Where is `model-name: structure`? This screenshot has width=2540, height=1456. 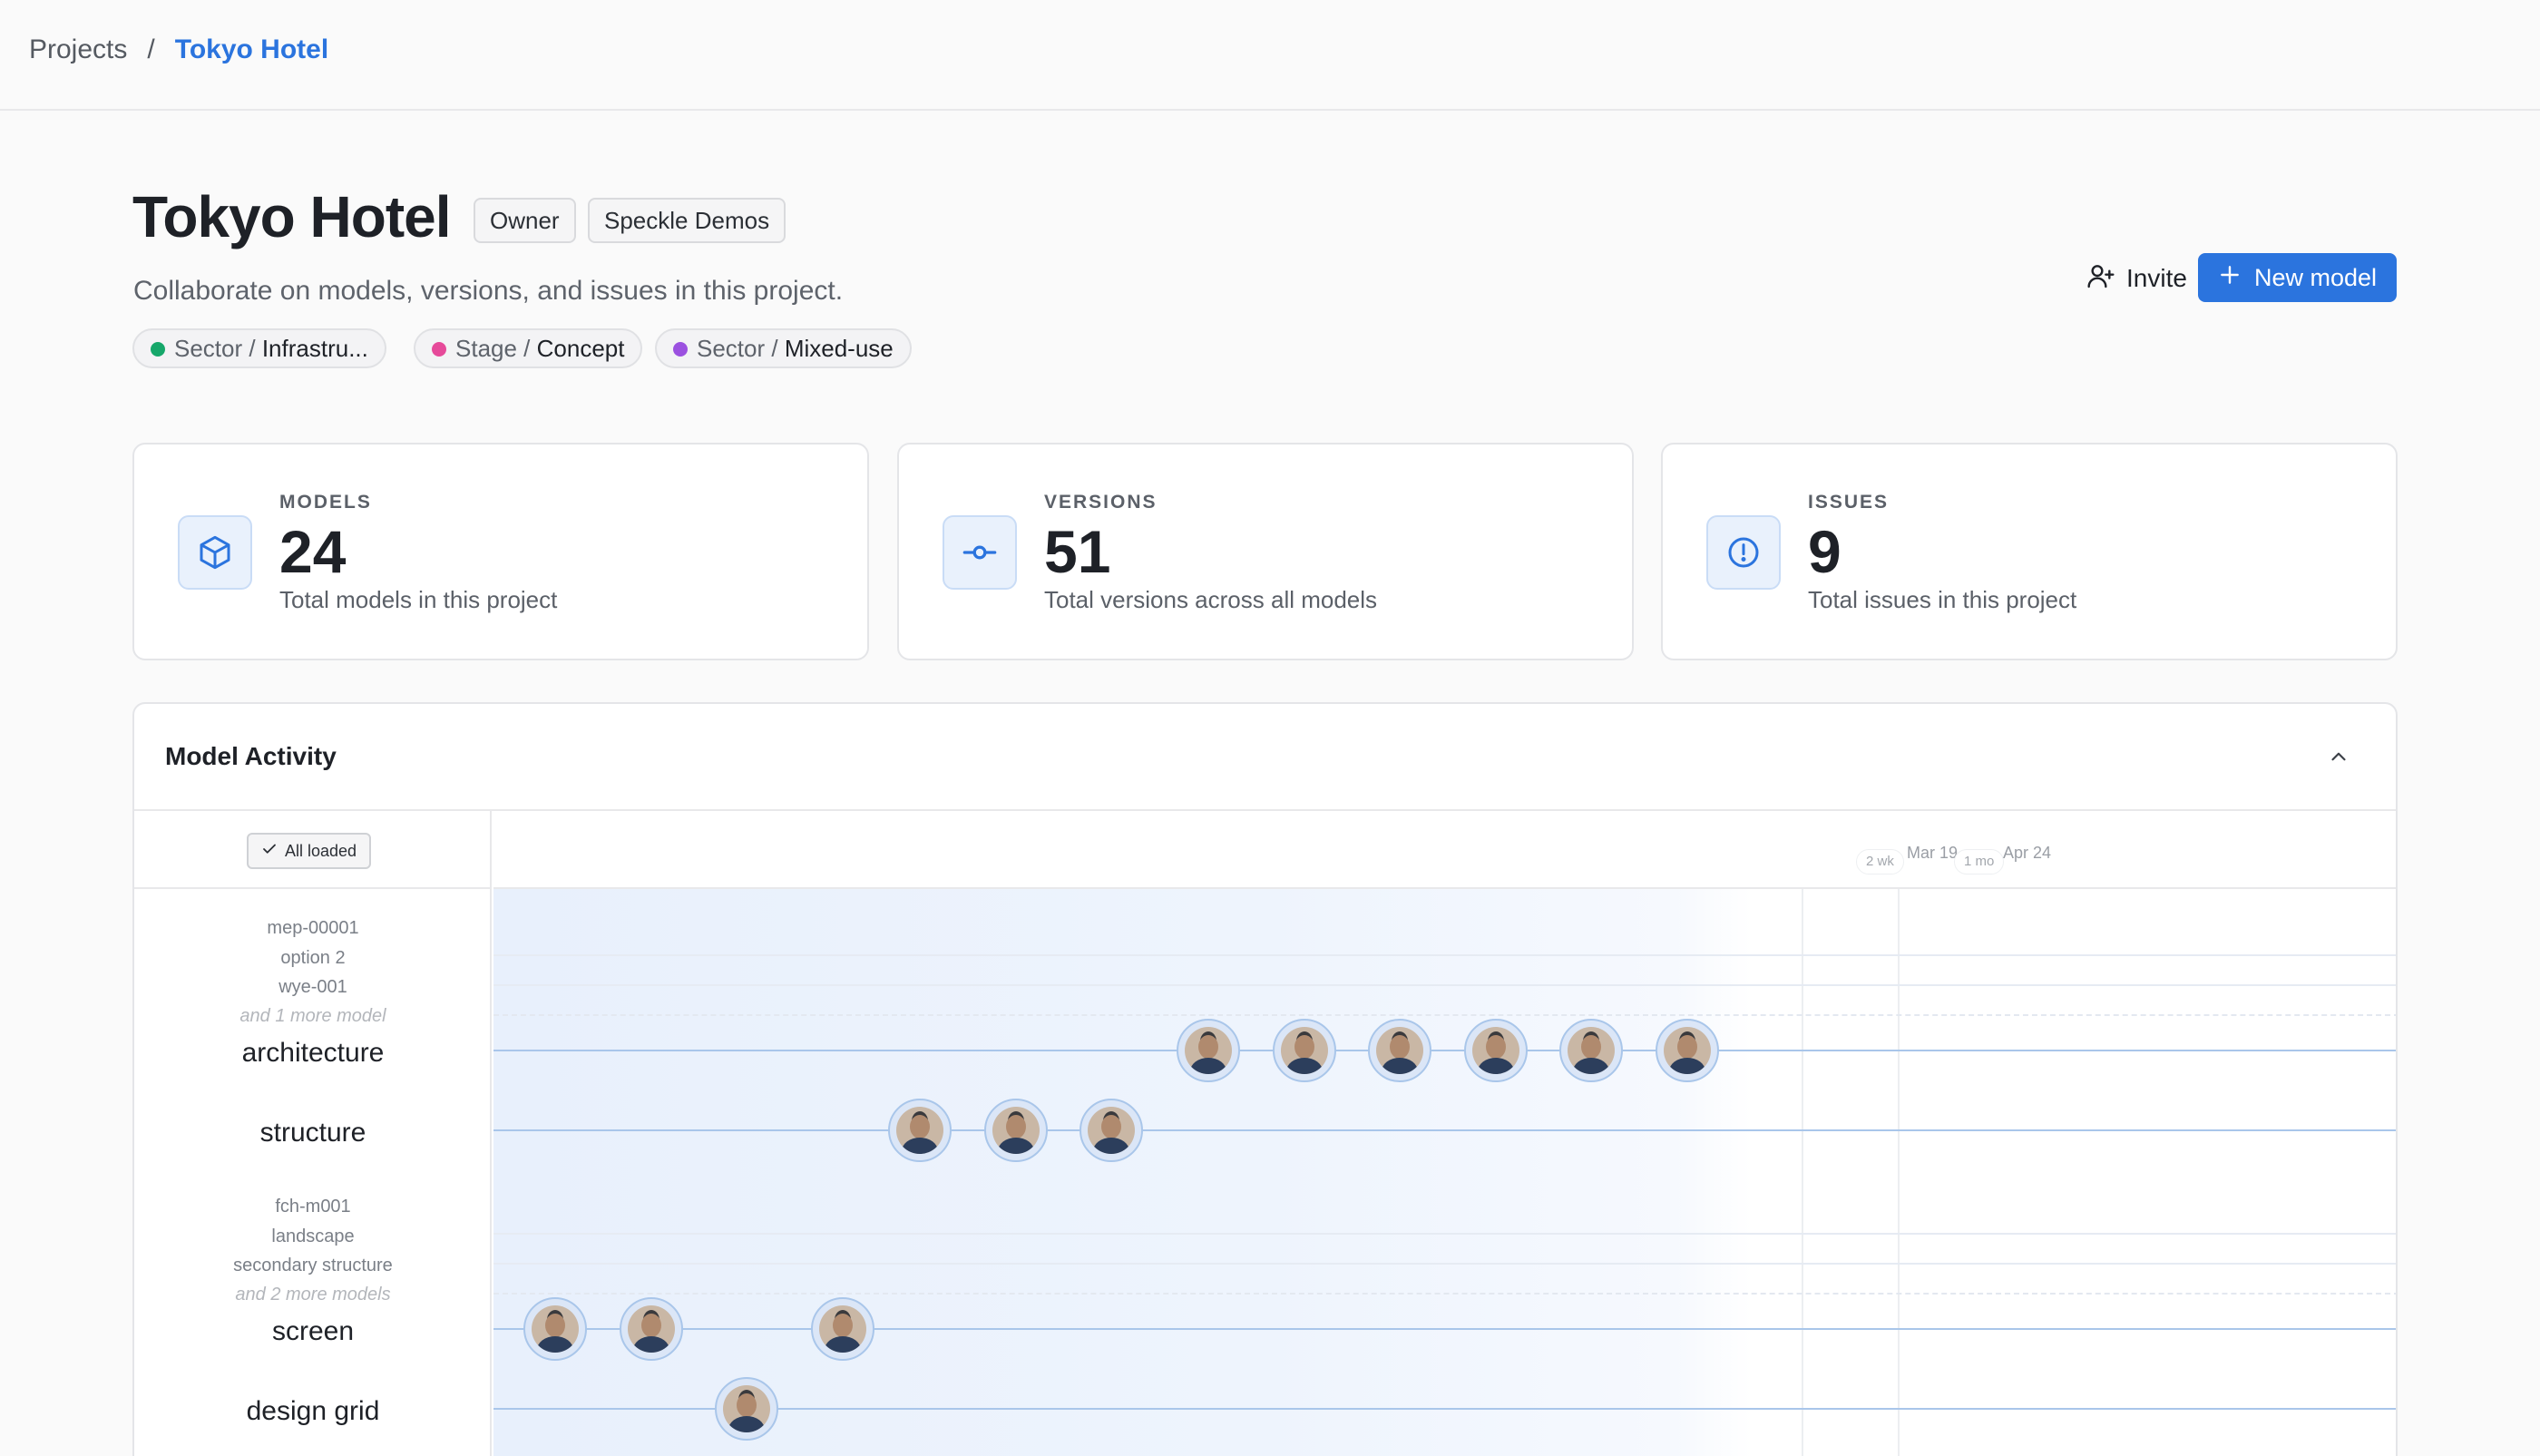
model-name: structure is located at coordinates (313, 1133).